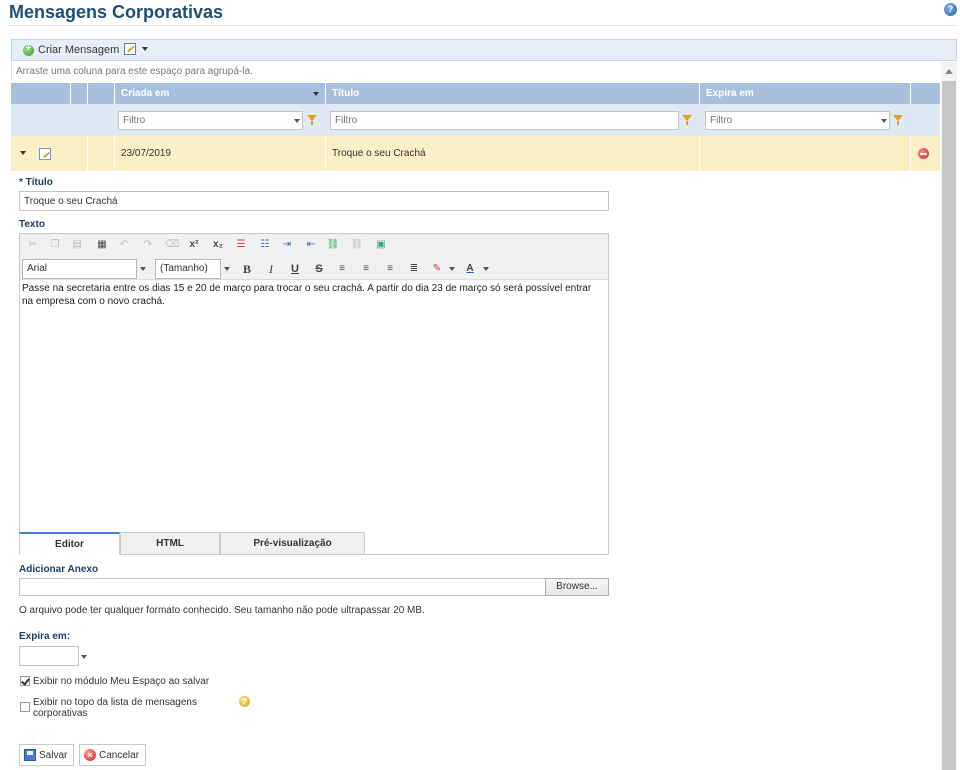 The image size is (960, 770). I want to click on align-left-icon: ≡, so click(342, 269).